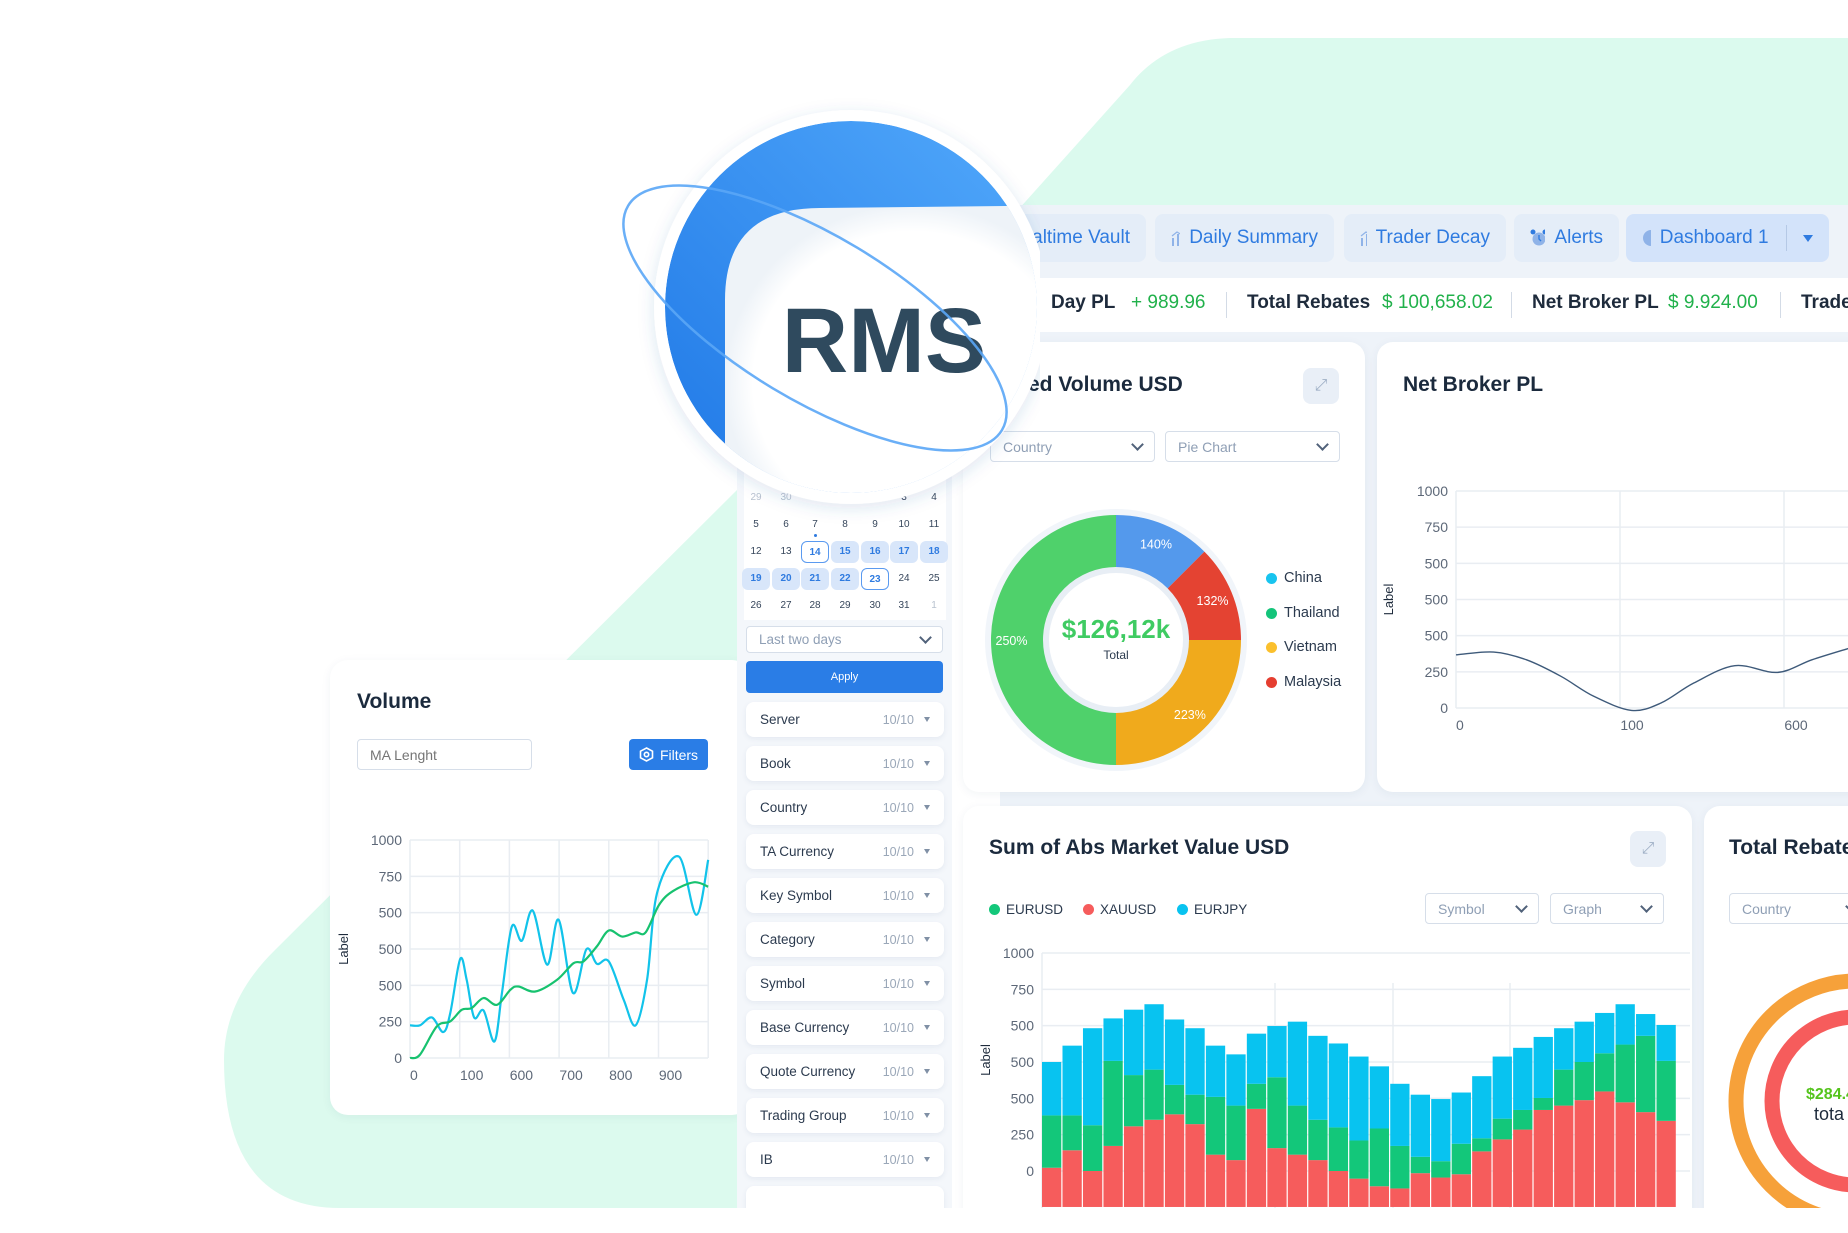 The image size is (1848, 1233). What do you see at coordinates (845, 939) in the screenshot?
I see `filter-item-category: Category 10/10` at bounding box center [845, 939].